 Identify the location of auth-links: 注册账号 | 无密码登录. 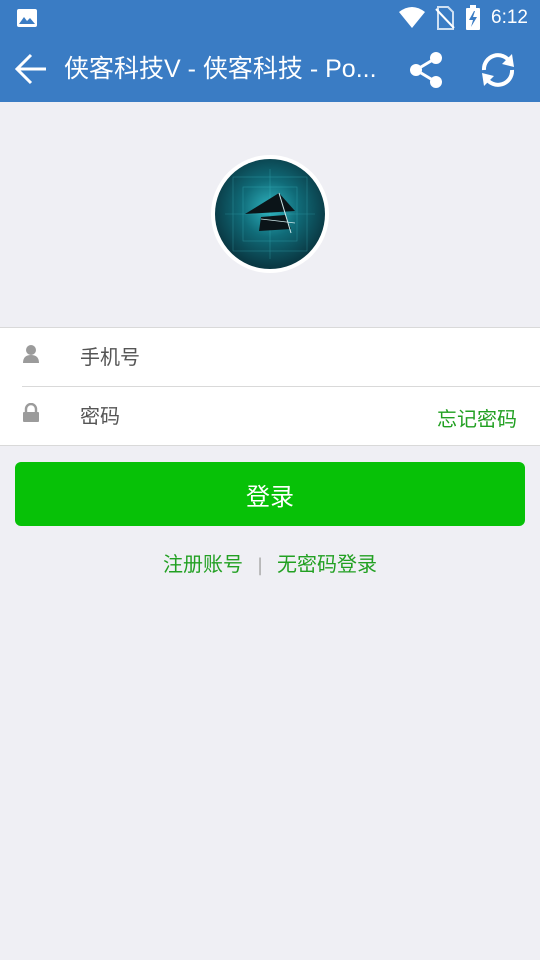
(270, 563).